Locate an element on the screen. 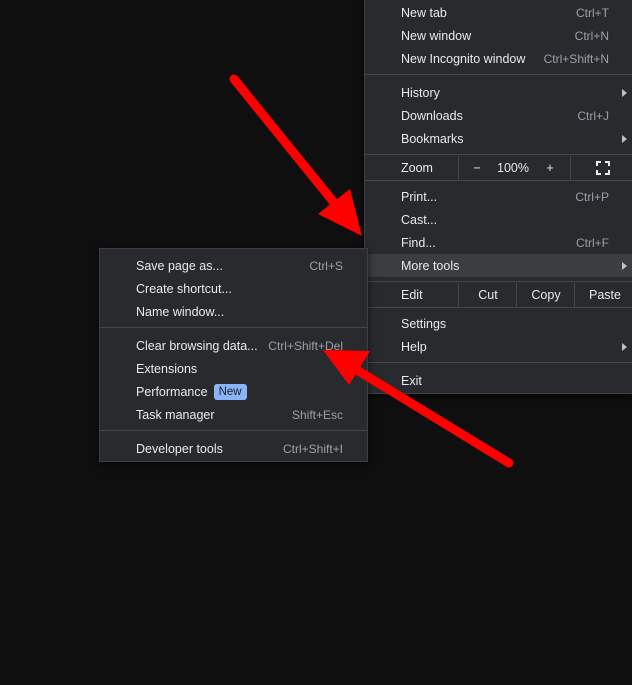 This screenshot has width=632, height=685. zoom-out-button: − is located at coordinates (476, 168).